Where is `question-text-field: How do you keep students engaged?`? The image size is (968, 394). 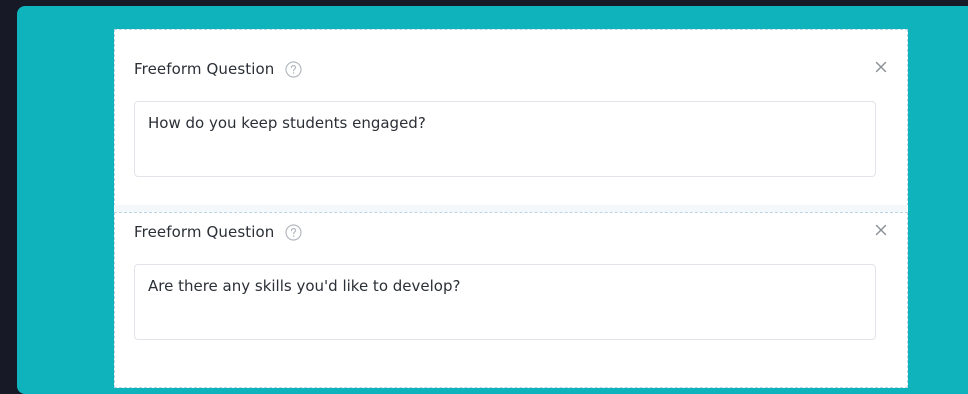 question-text-field: How do you keep students engaged? is located at coordinates (505, 139).